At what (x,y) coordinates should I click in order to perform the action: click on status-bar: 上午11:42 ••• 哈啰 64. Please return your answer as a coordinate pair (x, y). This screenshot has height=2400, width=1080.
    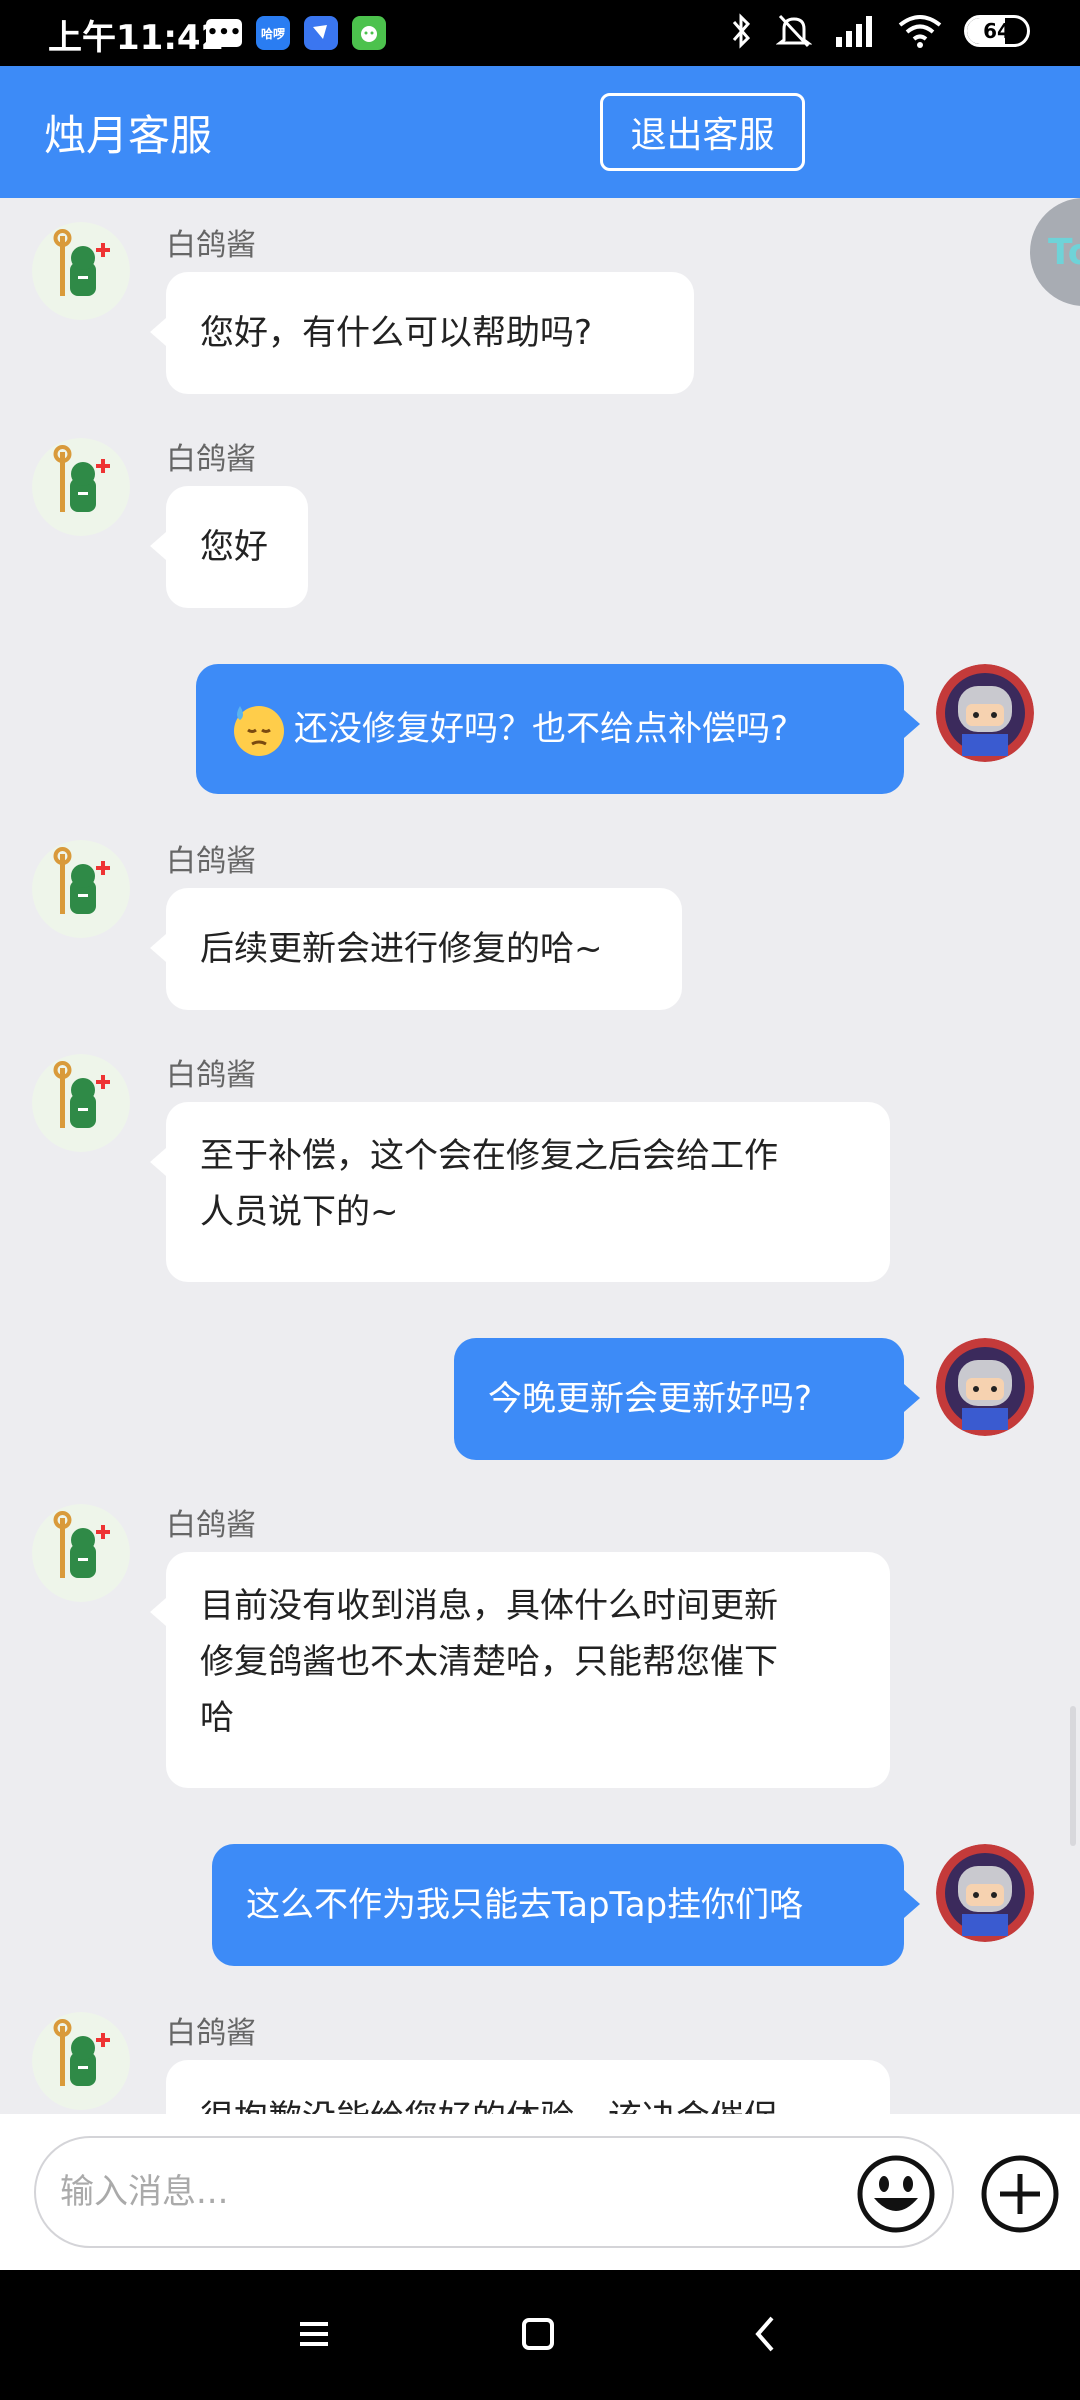
    Looking at the image, I should click on (540, 33).